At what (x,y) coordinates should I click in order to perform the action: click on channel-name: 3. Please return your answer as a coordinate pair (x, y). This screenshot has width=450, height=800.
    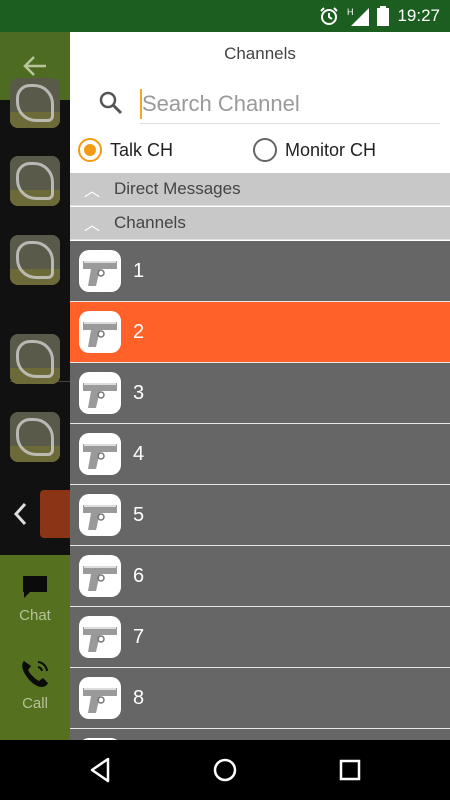
    Looking at the image, I should click on (139, 392).